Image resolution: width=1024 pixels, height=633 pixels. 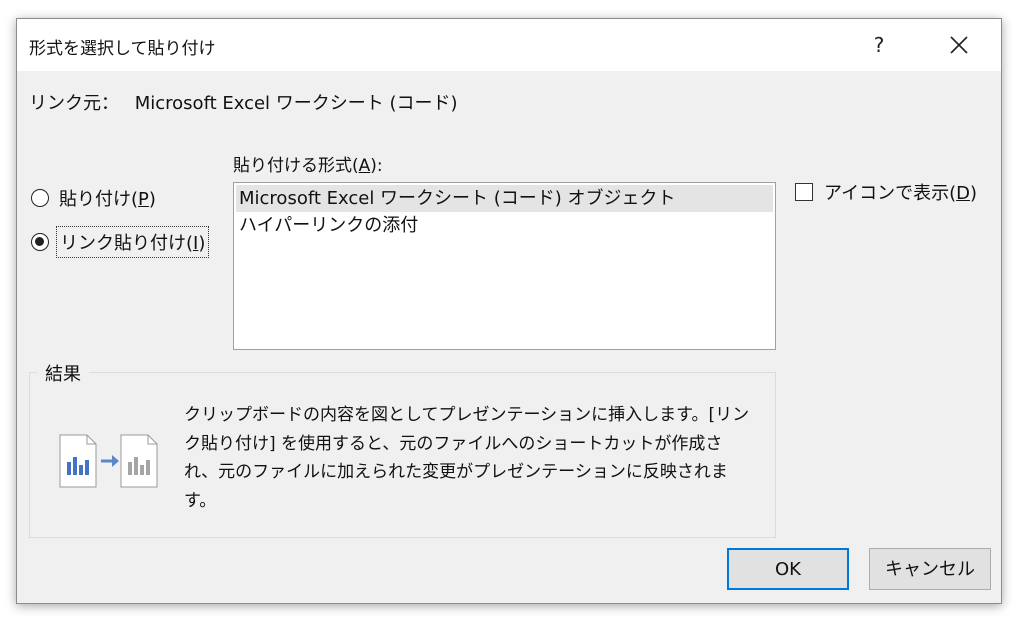 I want to click on source-name: Microsoft Excel ワークシート (コード), so click(x=296, y=103).